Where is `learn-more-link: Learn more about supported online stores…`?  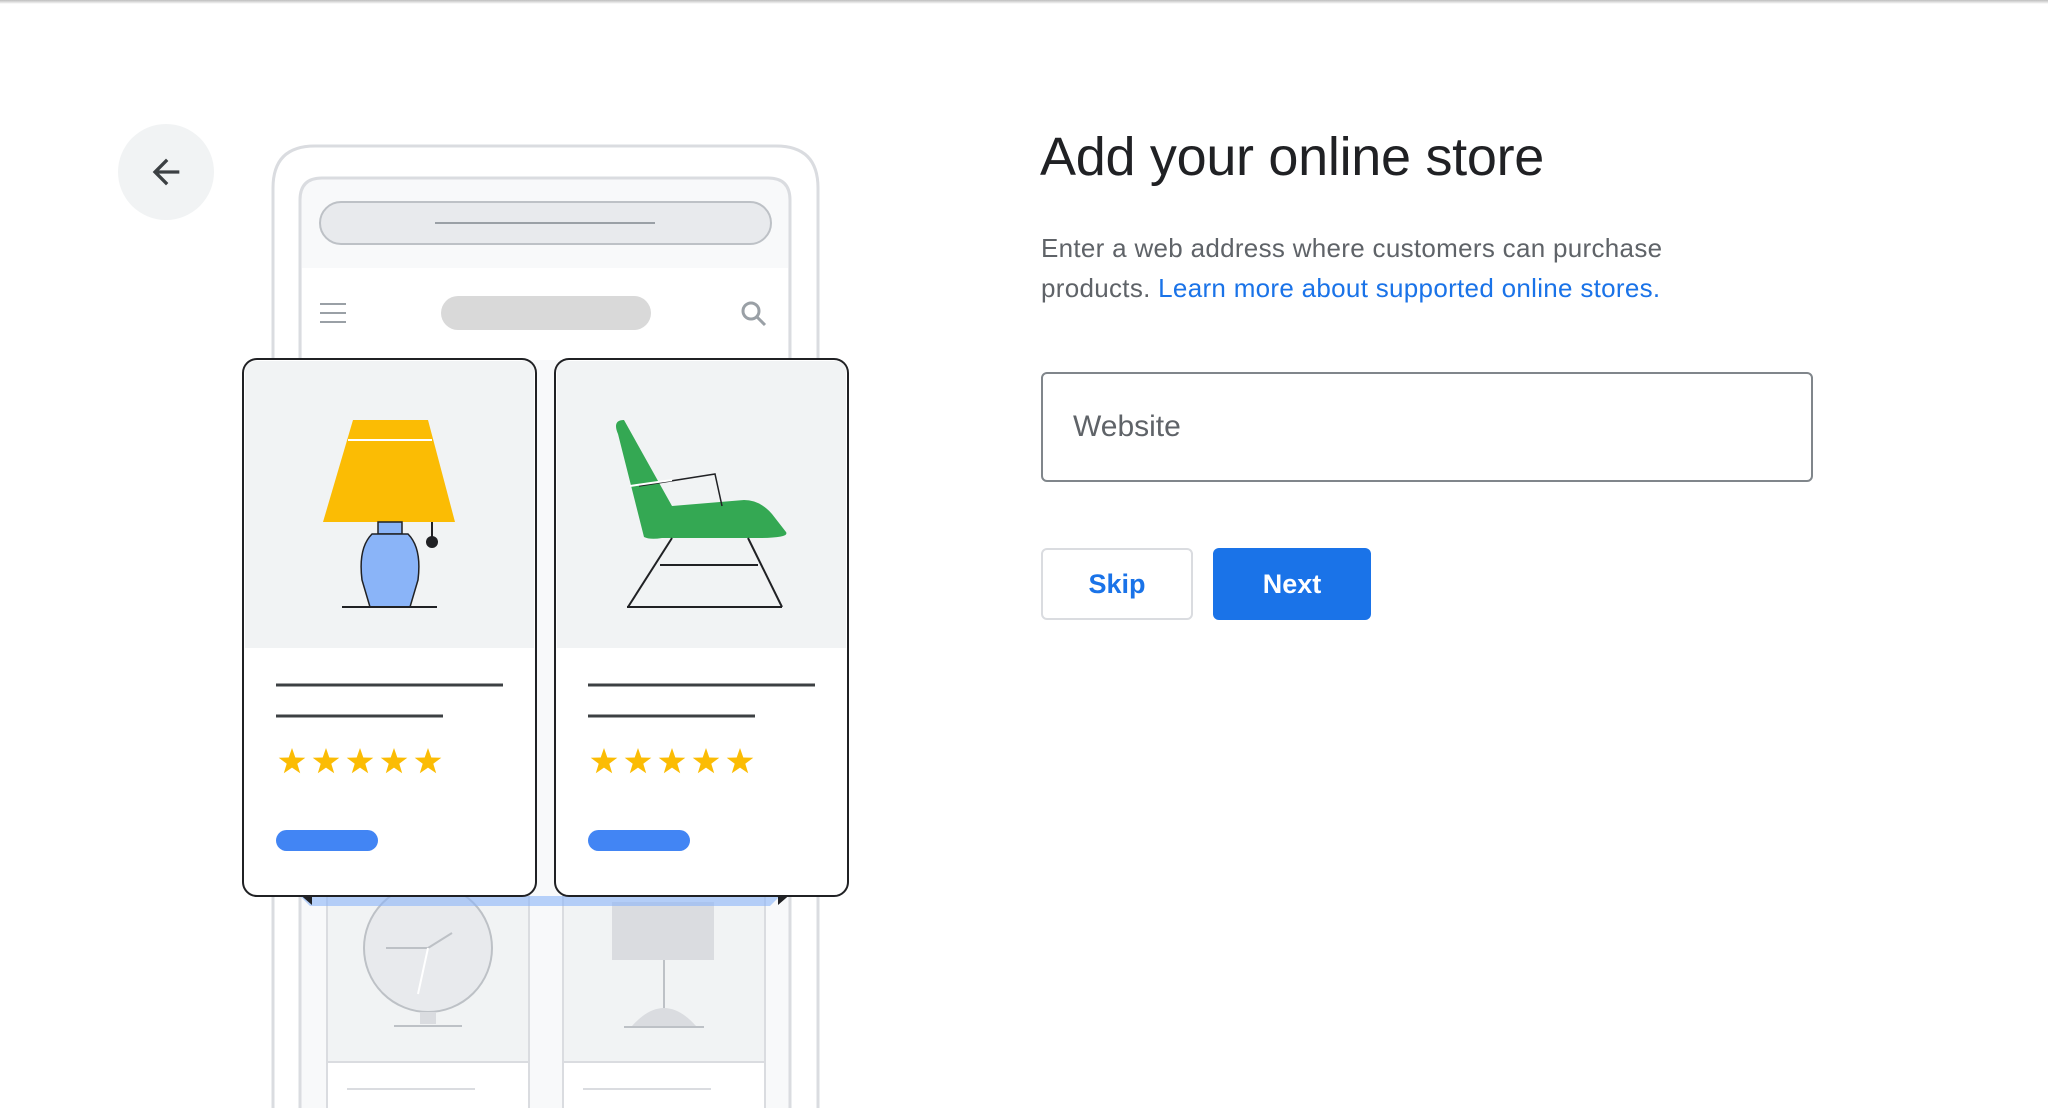 learn-more-link: Learn more about supported online stores… is located at coordinates (1409, 288).